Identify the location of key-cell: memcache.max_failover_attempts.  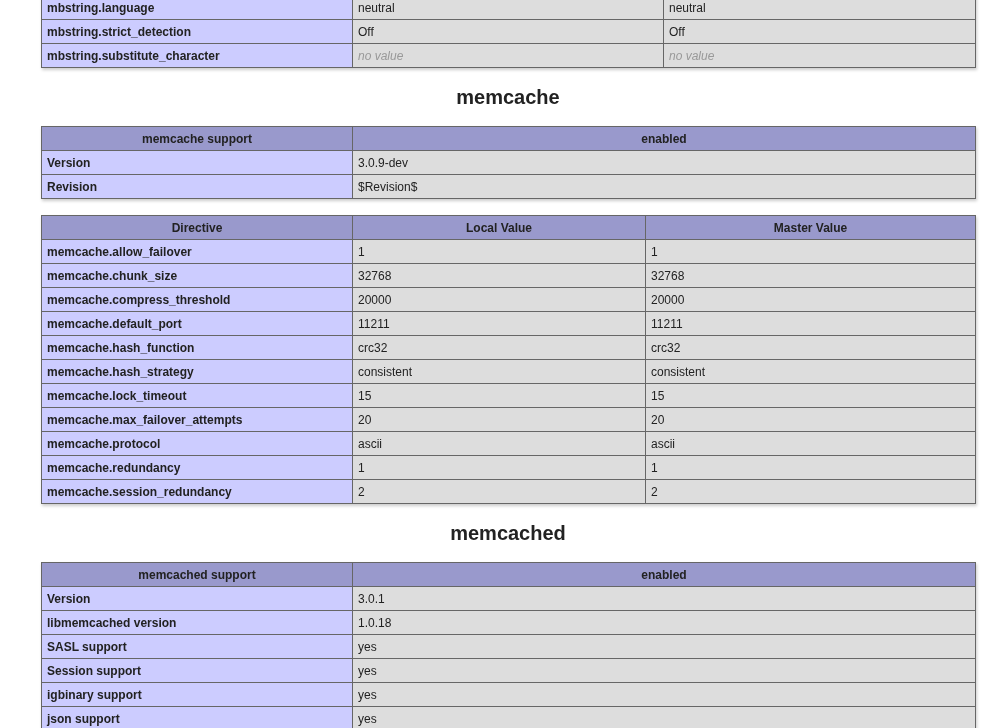
(197, 419).